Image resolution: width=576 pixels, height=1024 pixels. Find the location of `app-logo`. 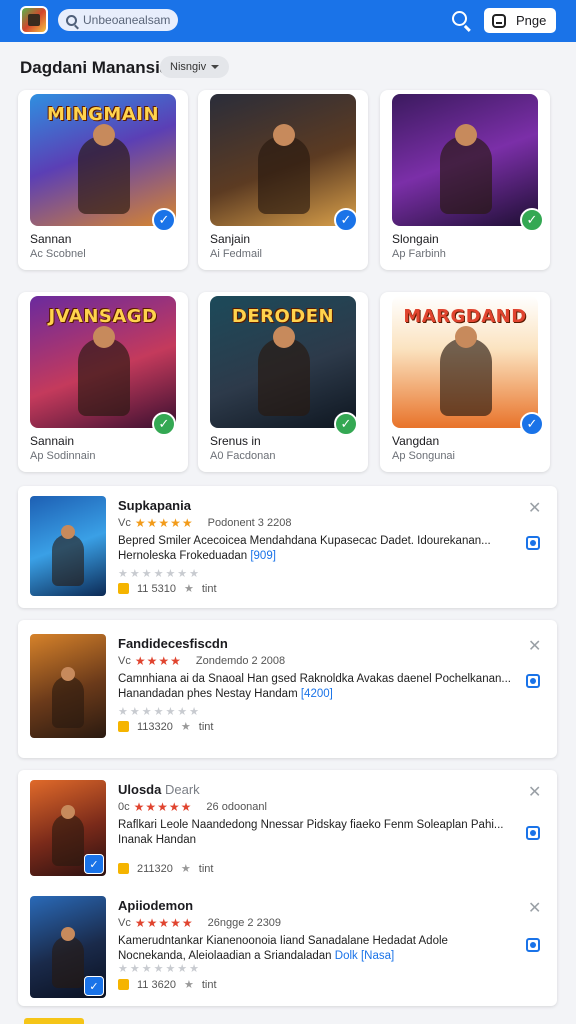

app-logo is located at coordinates (34, 20).